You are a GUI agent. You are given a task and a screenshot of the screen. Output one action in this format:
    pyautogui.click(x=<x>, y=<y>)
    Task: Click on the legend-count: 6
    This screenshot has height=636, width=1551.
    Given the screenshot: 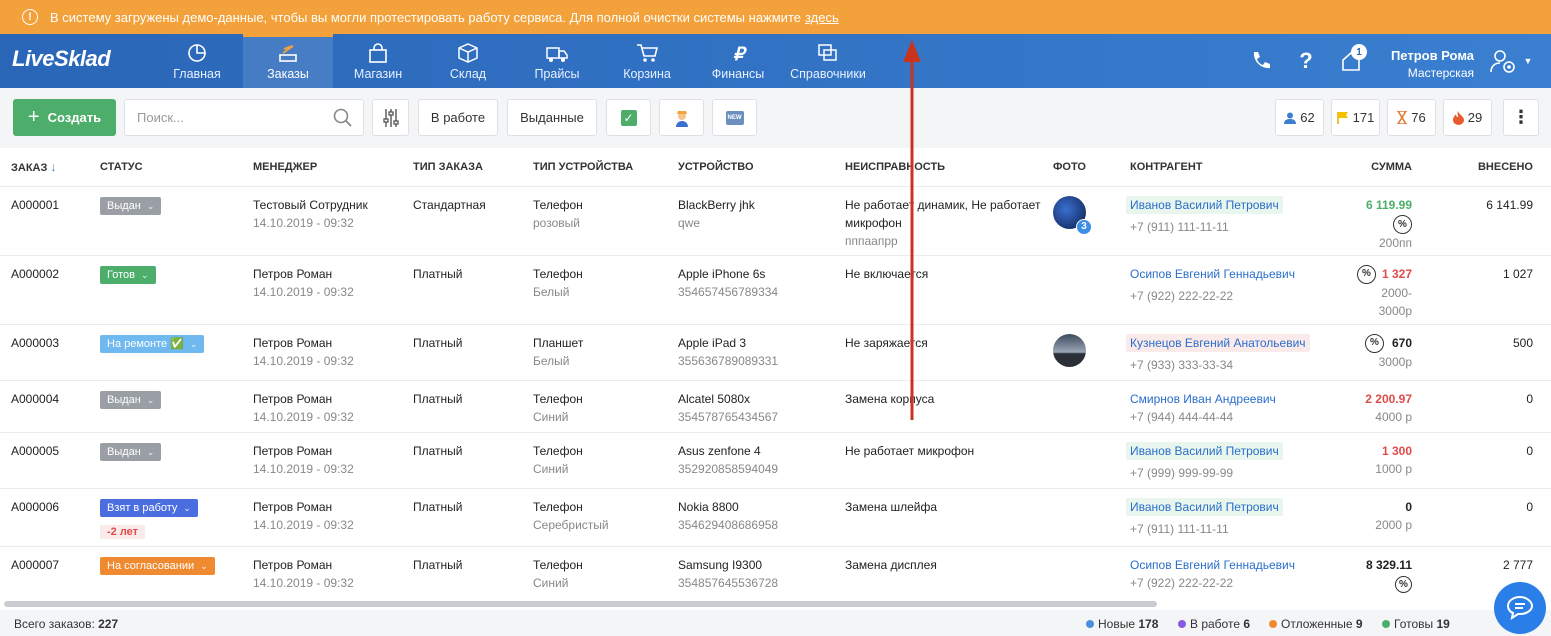 What is the action you would take?
    pyautogui.click(x=1247, y=624)
    